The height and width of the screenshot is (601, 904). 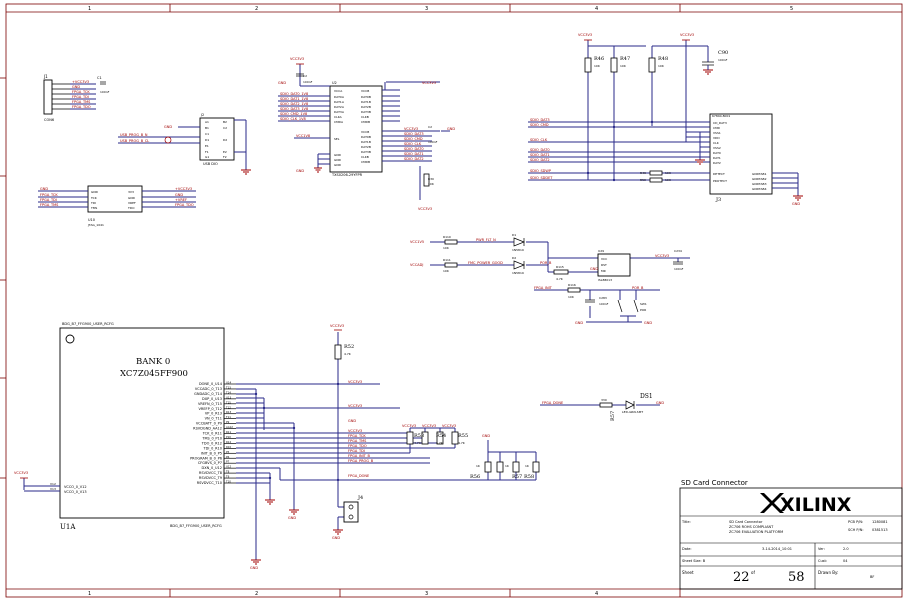 What do you see at coordinates (540, 155) in the screenshot?
I see `j3-net-label: SDIO_DAT1` at bounding box center [540, 155].